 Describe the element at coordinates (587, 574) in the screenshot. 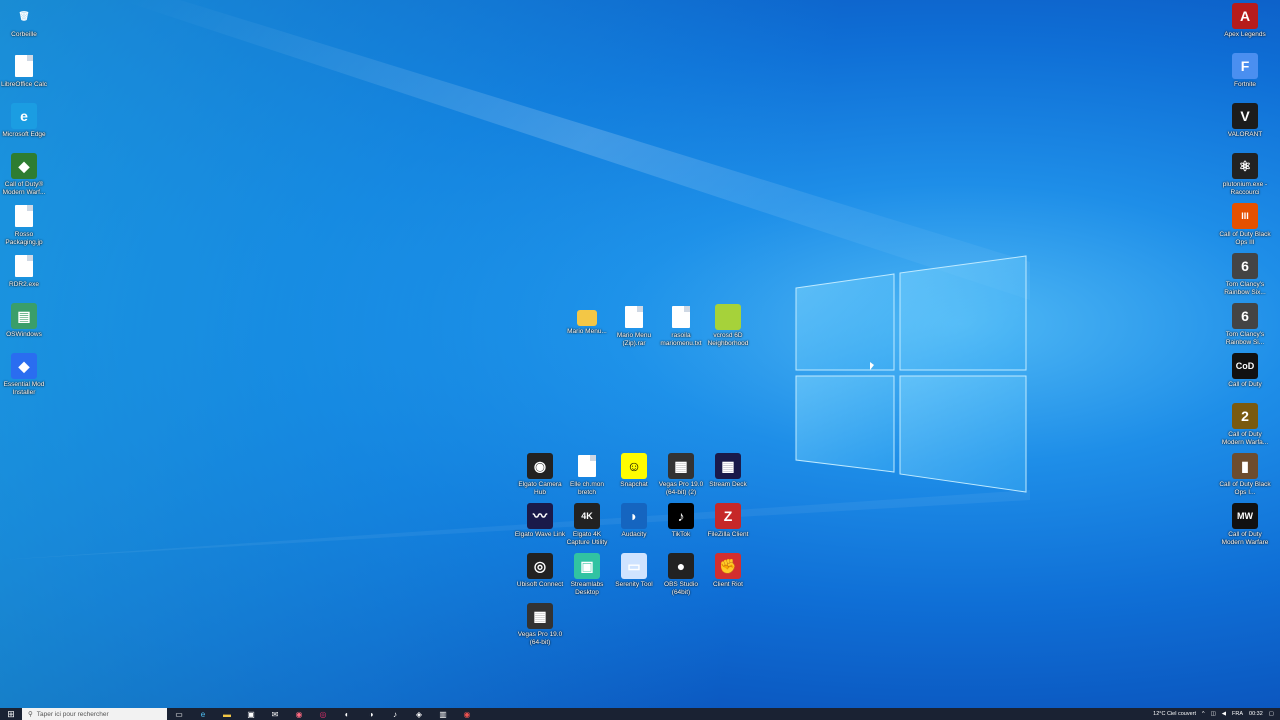

I see `desktop-icon-streamlabs-desktop: ▣ Streamlabs Desktop` at that location.